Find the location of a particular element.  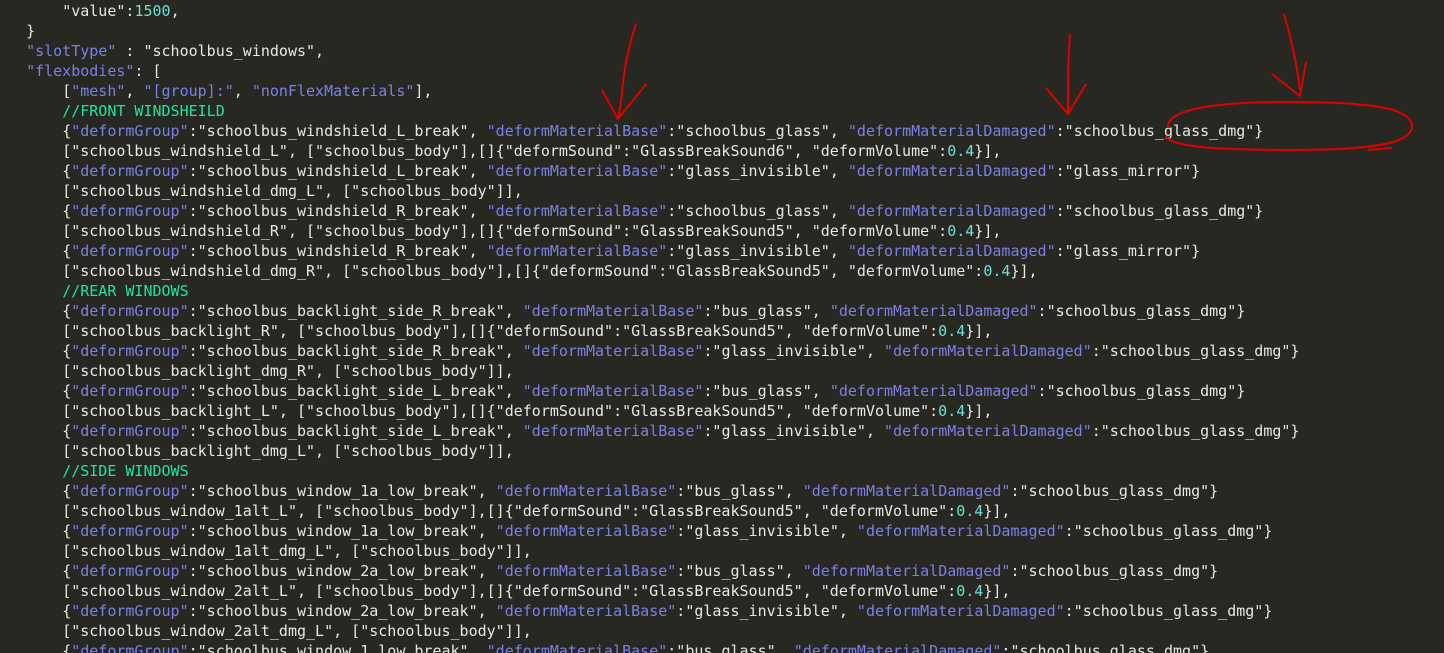

code-token: ], is located at coordinates (423, 91).